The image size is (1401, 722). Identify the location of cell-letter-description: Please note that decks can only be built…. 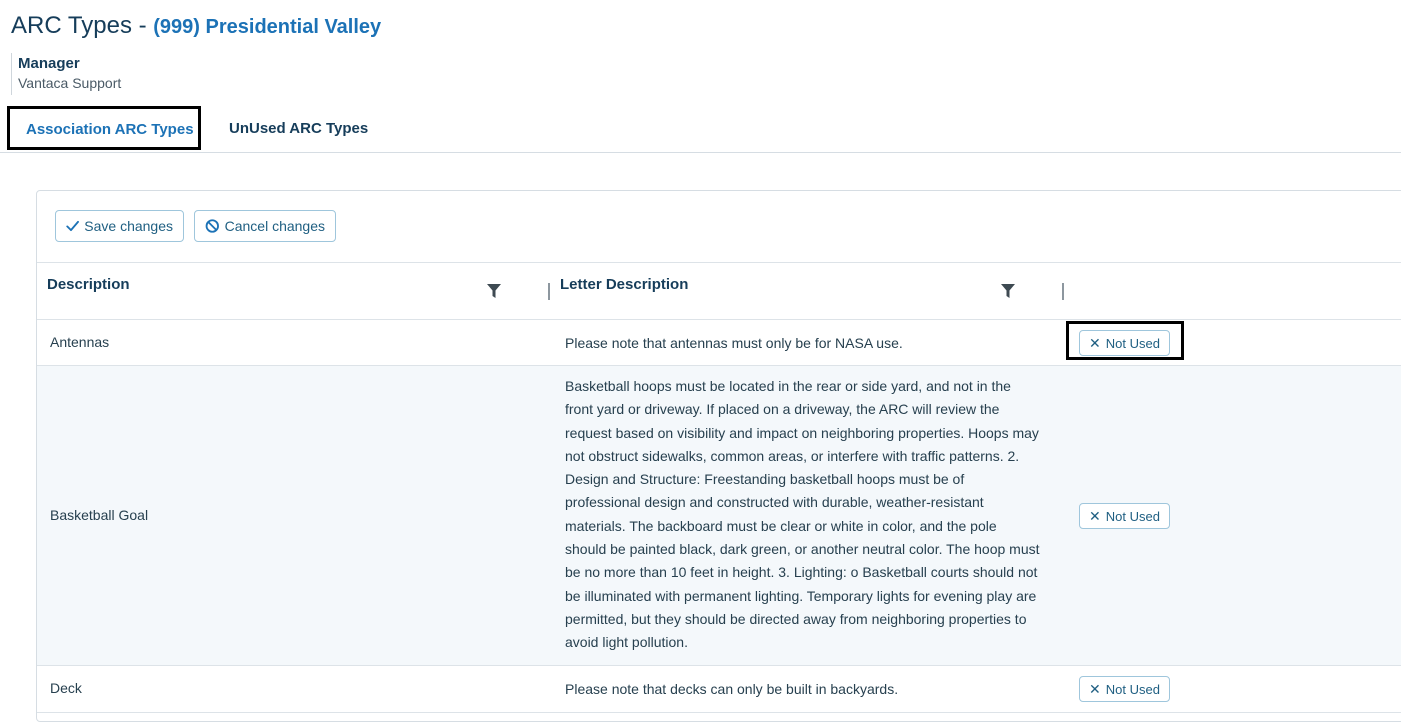
(732, 689).